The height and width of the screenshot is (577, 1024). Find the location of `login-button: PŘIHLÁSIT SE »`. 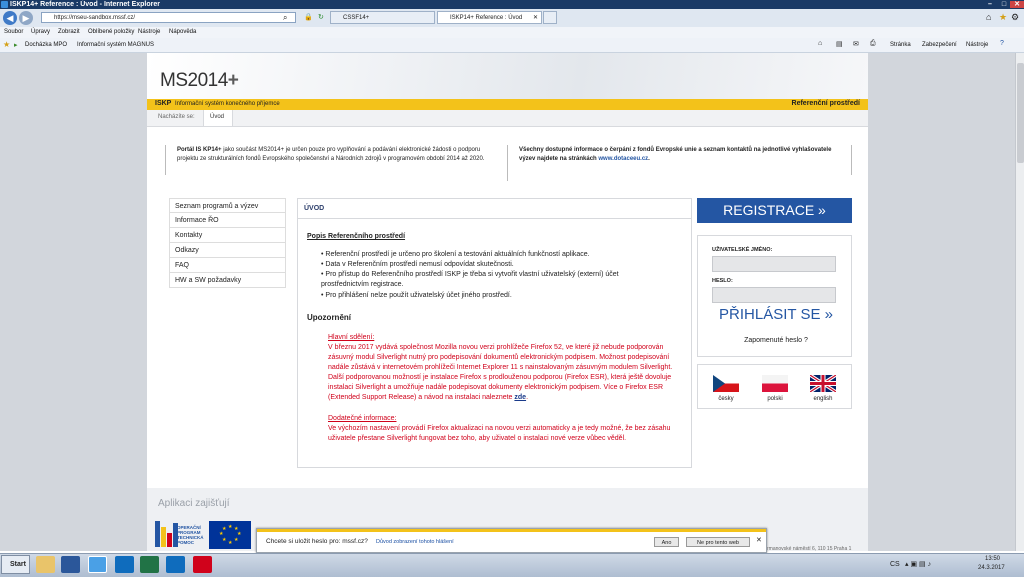

login-button: PŘIHLÁSIT SE » is located at coordinates (776, 314).